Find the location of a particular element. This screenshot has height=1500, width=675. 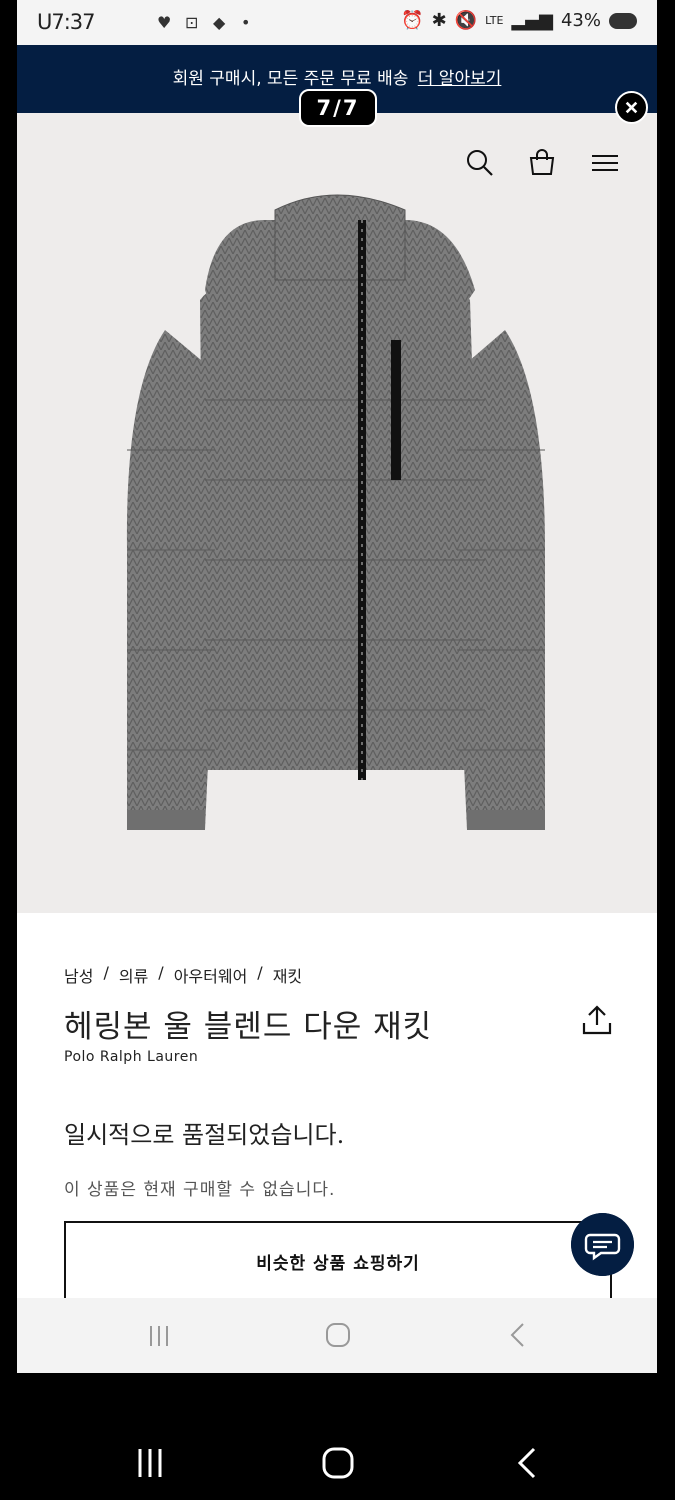

home-icon is located at coordinates (338, 1335).